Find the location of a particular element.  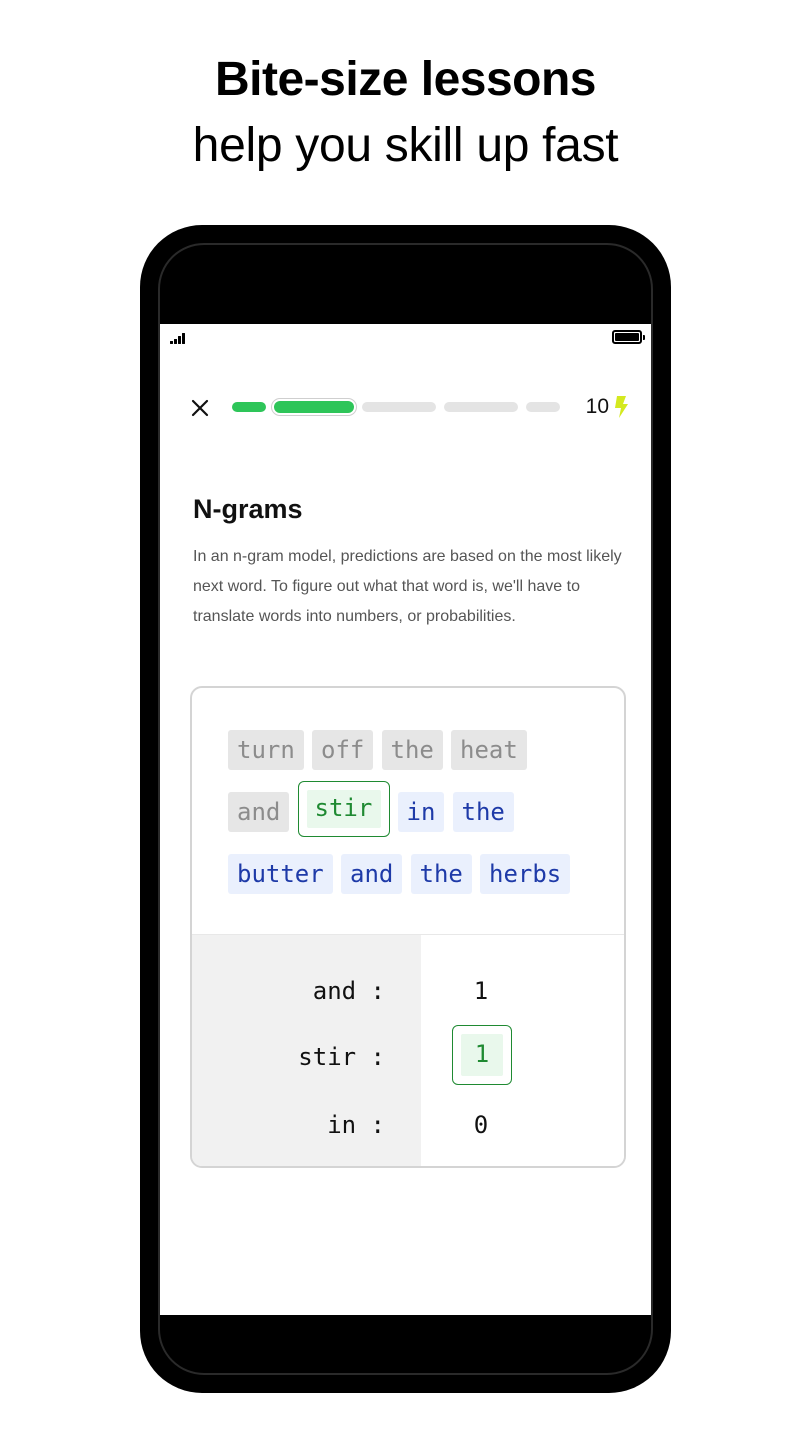

battery-full-icon is located at coordinates (628, 337).